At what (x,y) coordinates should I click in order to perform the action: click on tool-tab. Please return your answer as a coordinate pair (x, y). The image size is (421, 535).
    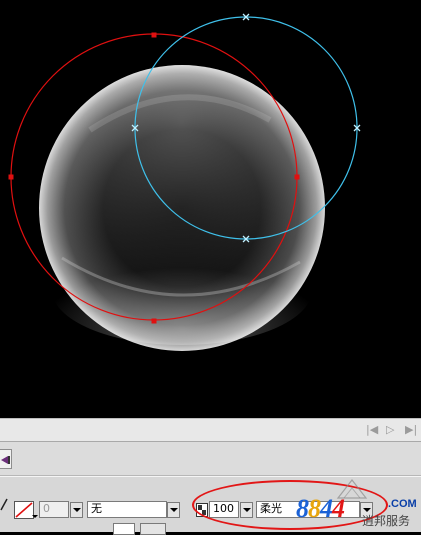
    Looking at the image, I should click on (6, 459).